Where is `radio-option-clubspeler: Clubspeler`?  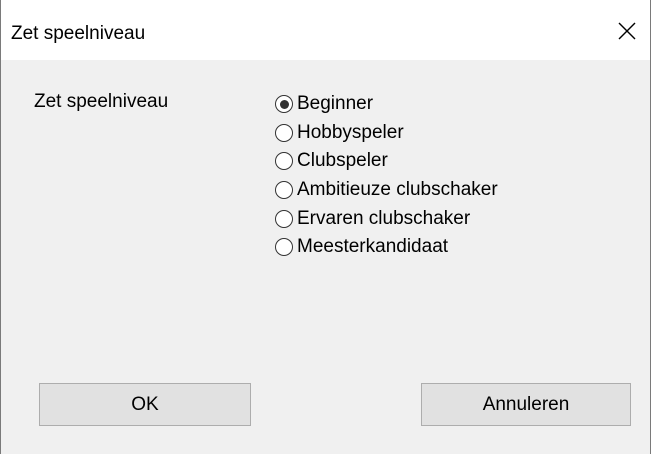
radio-option-clubspeler: Clubspeler is located at coordinates (386, 161).